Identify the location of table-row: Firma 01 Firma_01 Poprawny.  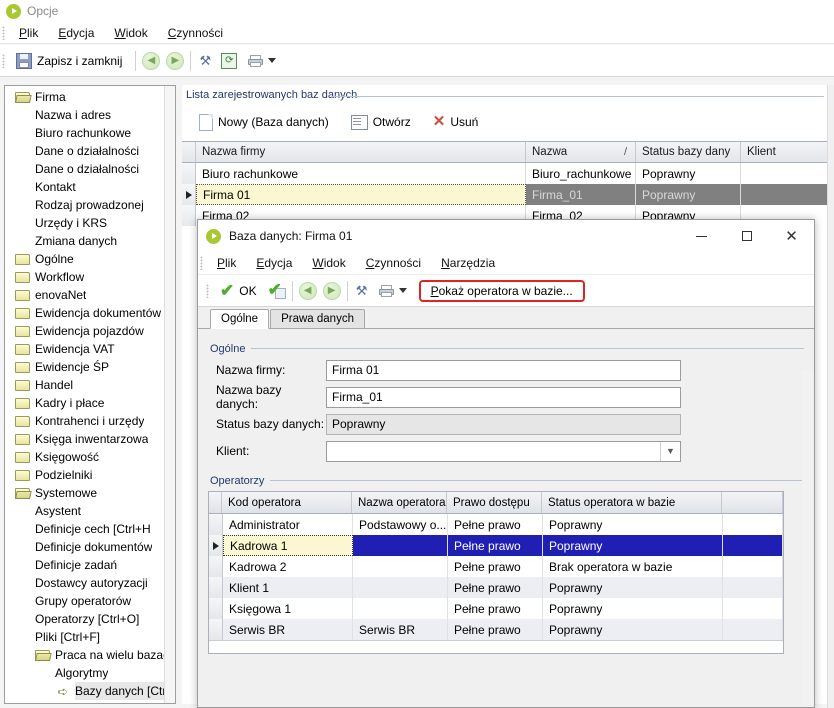
(505, 194).